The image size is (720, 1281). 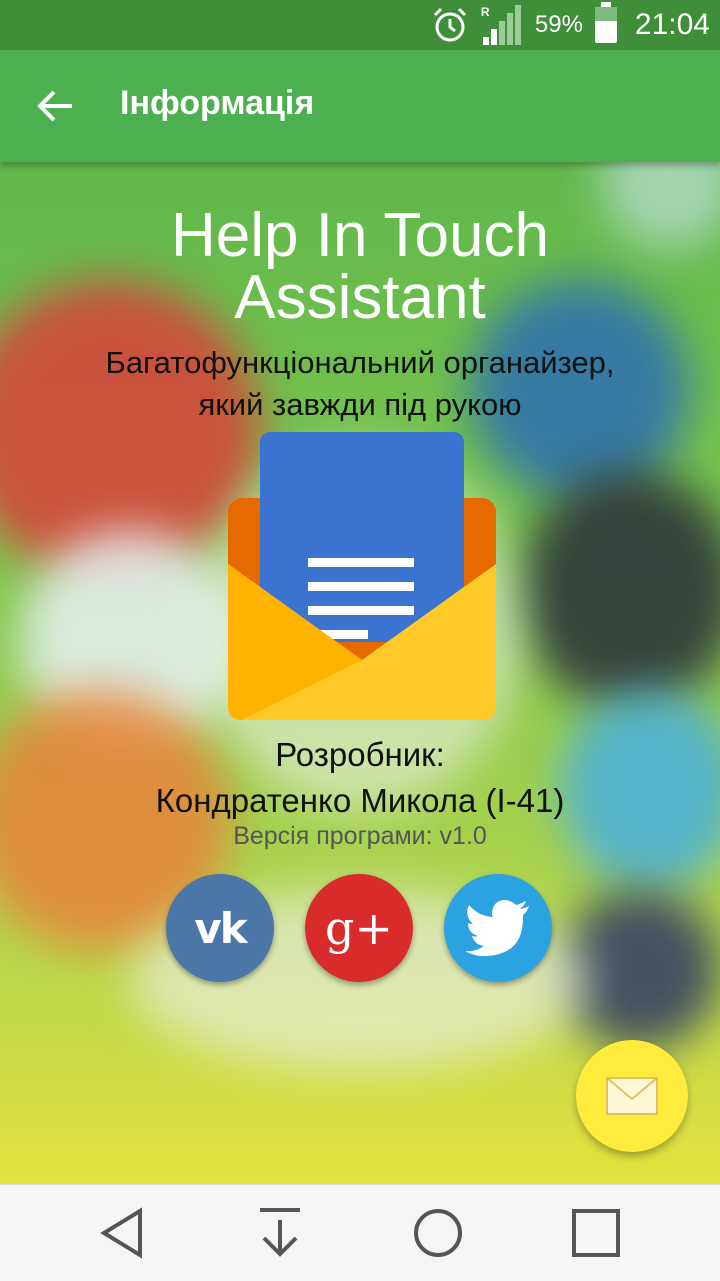 I want to click on vk-icon: vk, so click(x=220, y=928).